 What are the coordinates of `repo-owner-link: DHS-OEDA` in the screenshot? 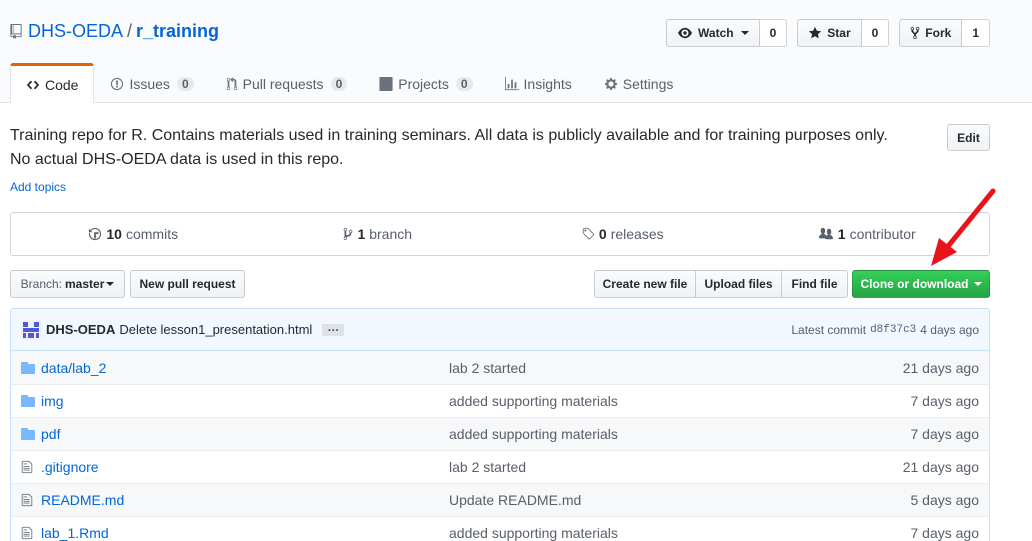 It's located at (75, 31).